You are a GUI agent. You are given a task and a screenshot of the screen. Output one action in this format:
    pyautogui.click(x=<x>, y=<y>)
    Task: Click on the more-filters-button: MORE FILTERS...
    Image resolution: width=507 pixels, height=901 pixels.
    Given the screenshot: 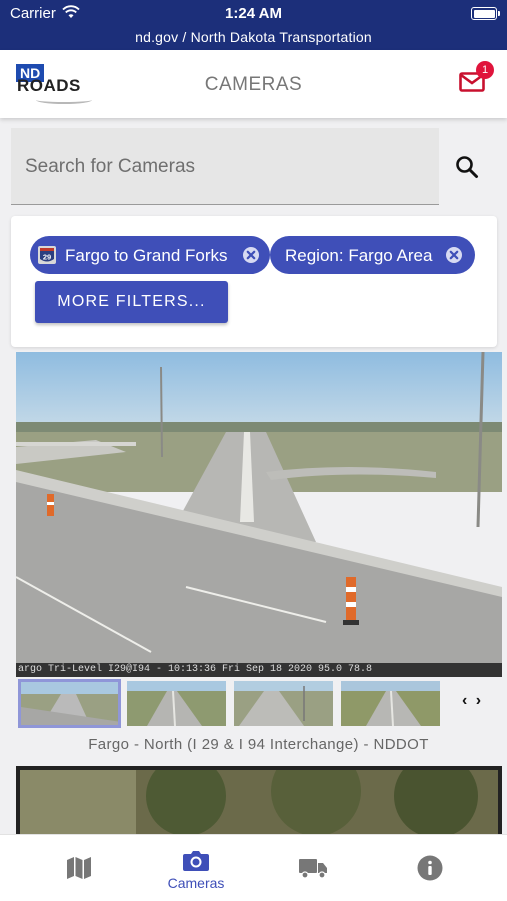 What is the action you would take?
    pyautogui.click(x=131, y=302)
    